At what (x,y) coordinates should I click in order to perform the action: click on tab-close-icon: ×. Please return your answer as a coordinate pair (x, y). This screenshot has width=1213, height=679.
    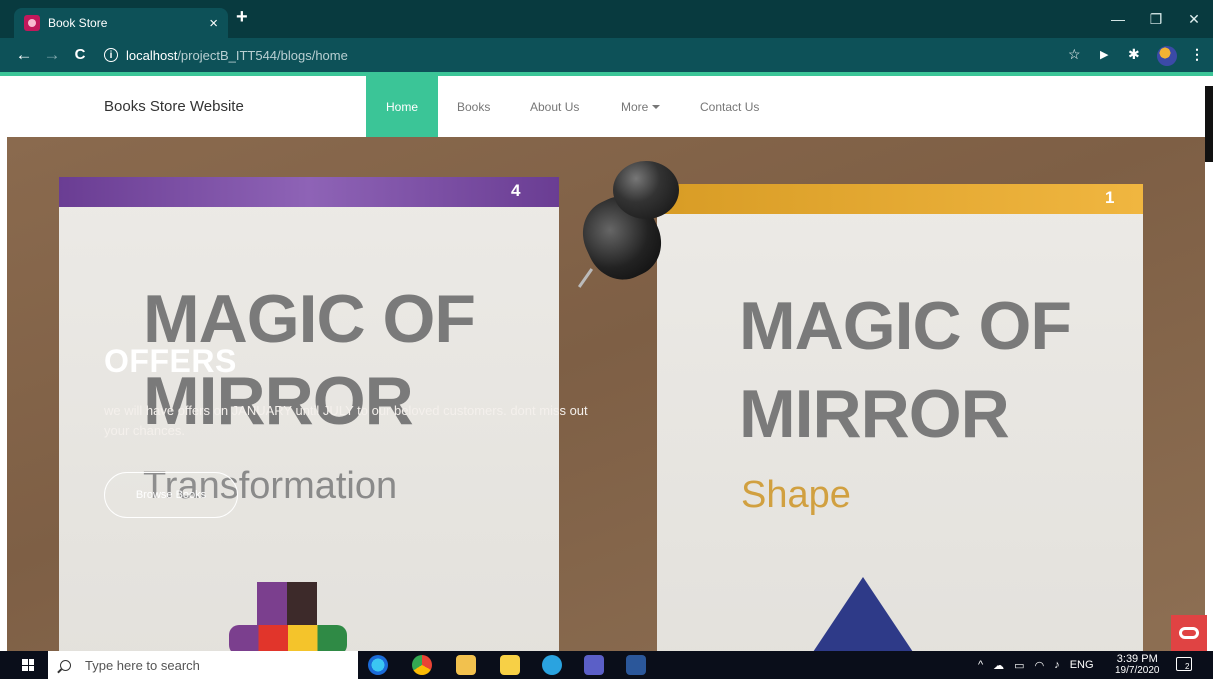
    Looking at the image, I should click on (213, 23).